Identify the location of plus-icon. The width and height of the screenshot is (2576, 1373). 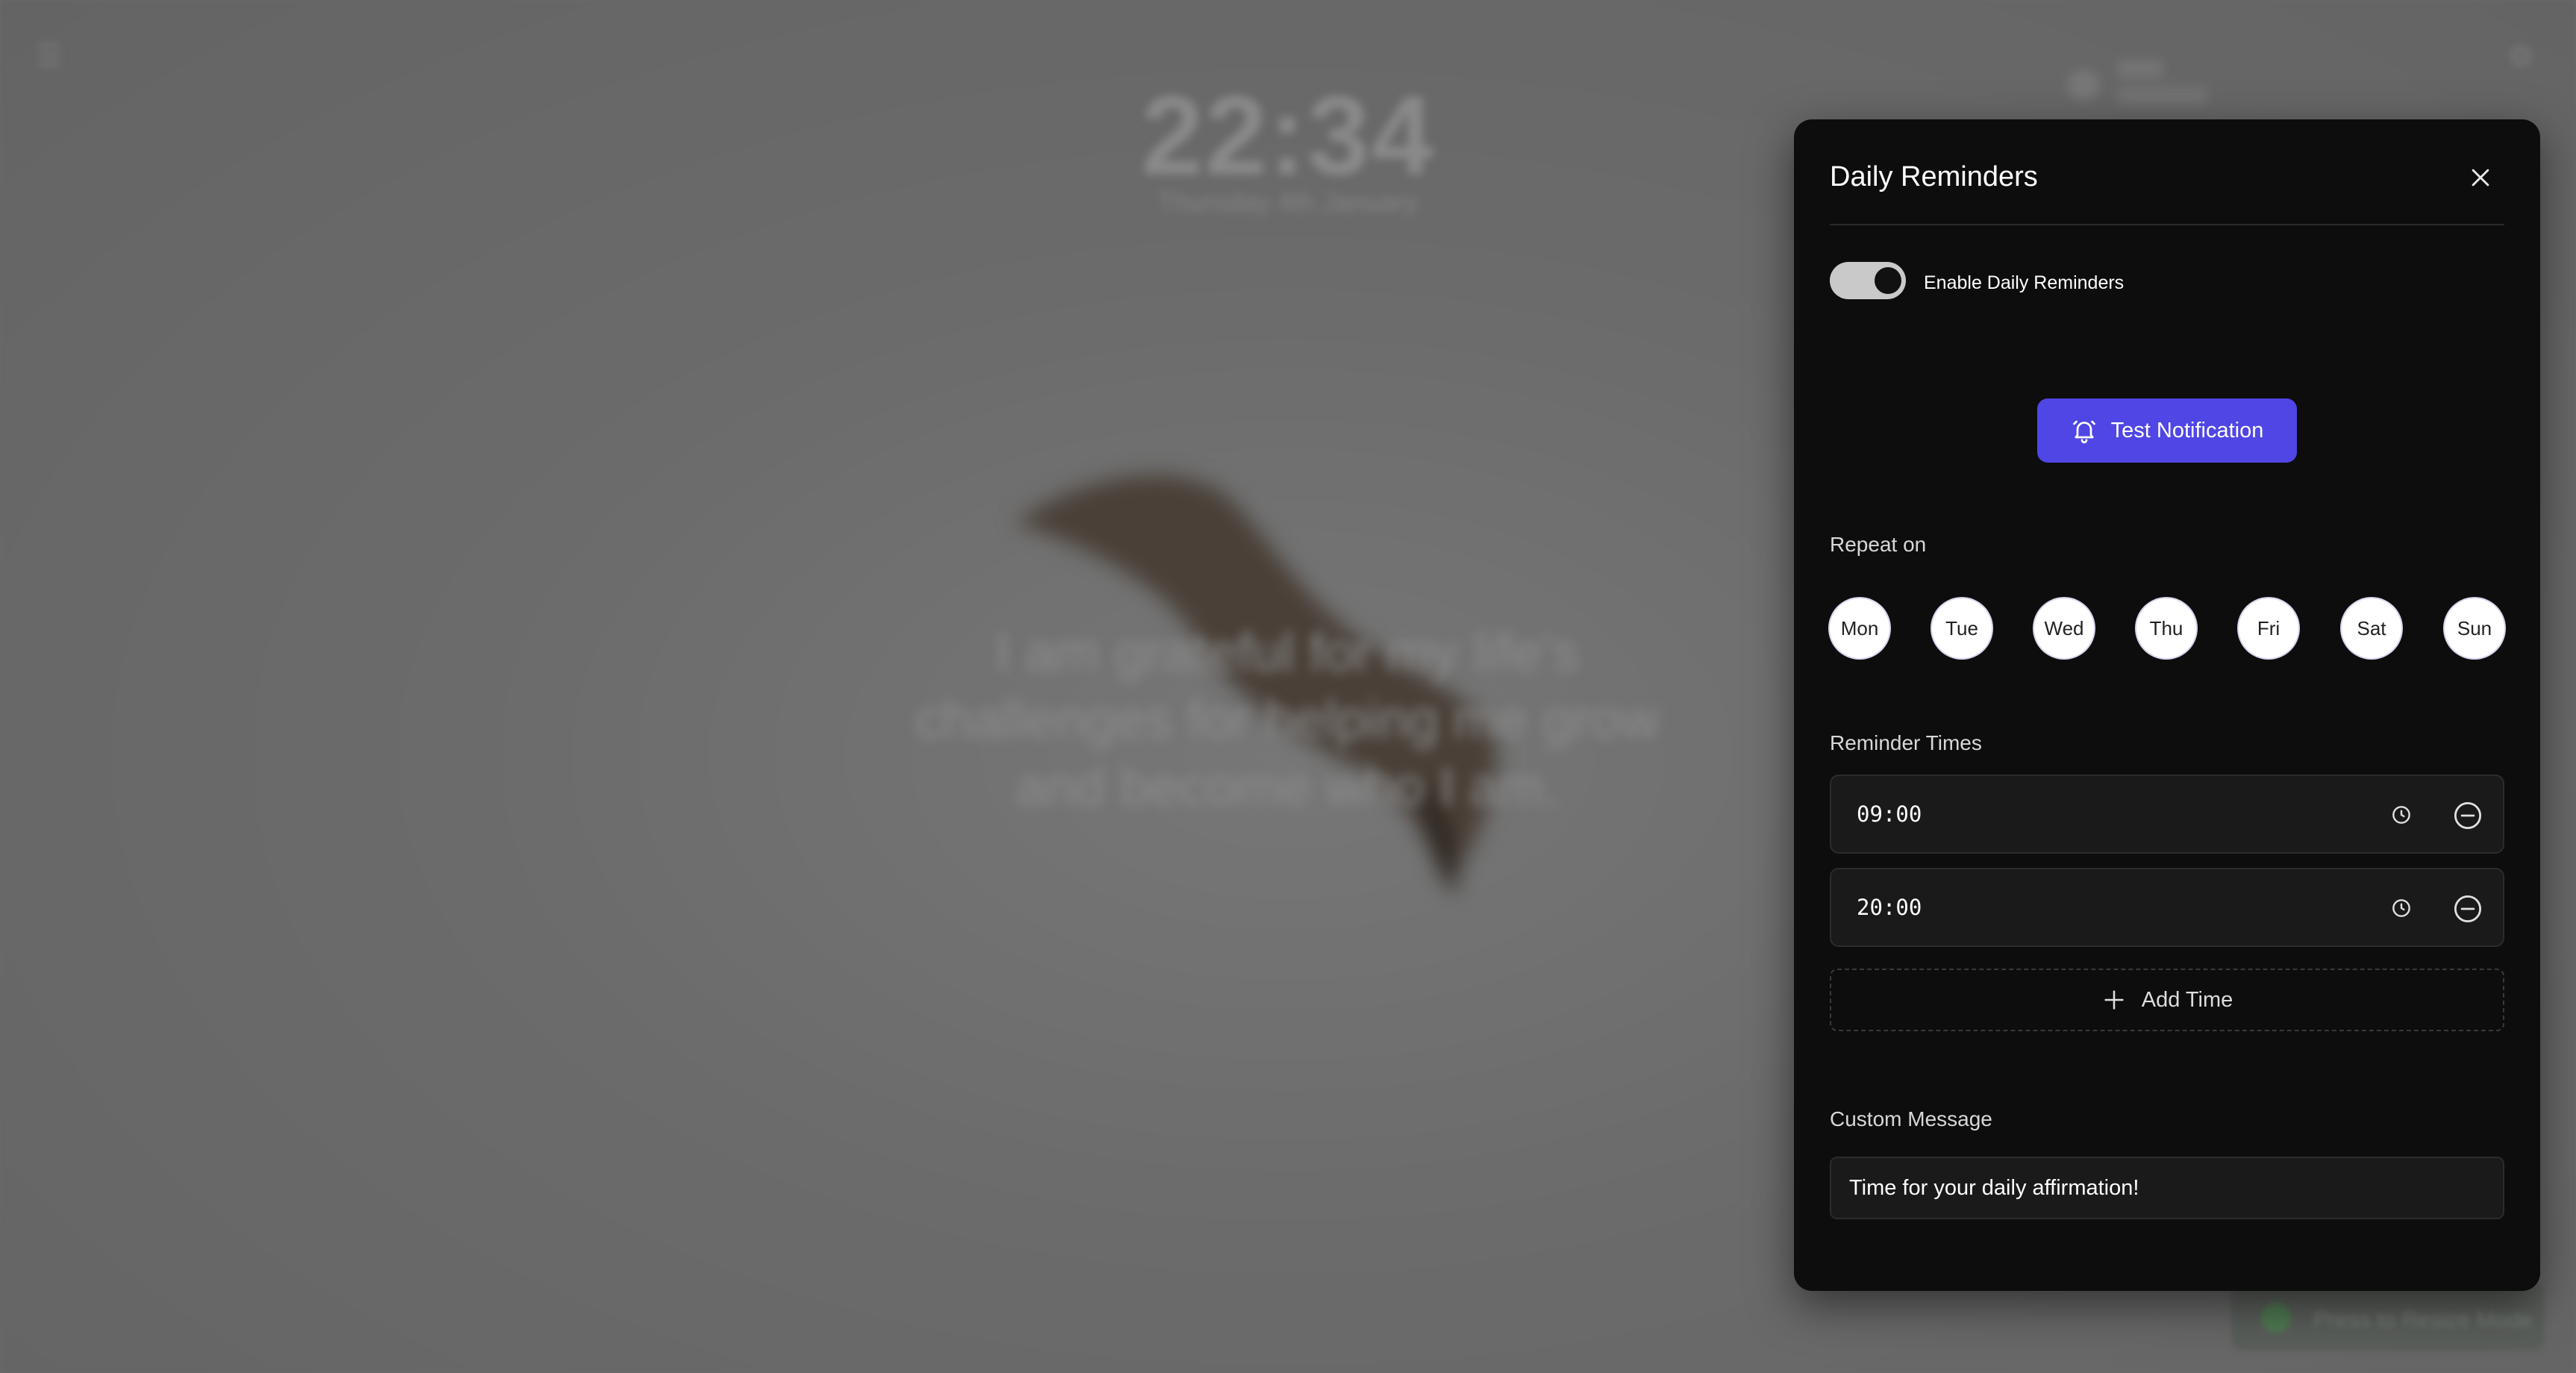
(2114, 1000).